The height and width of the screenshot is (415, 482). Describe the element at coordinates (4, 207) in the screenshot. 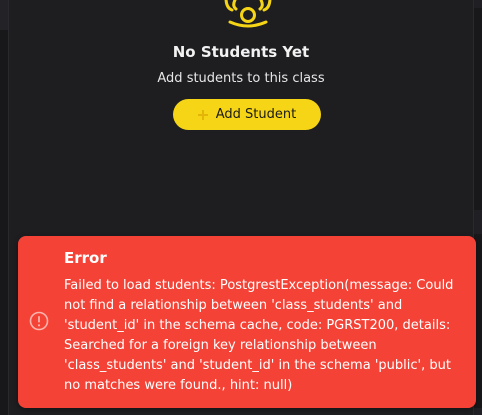

I see `left-panel-edge` at that location.